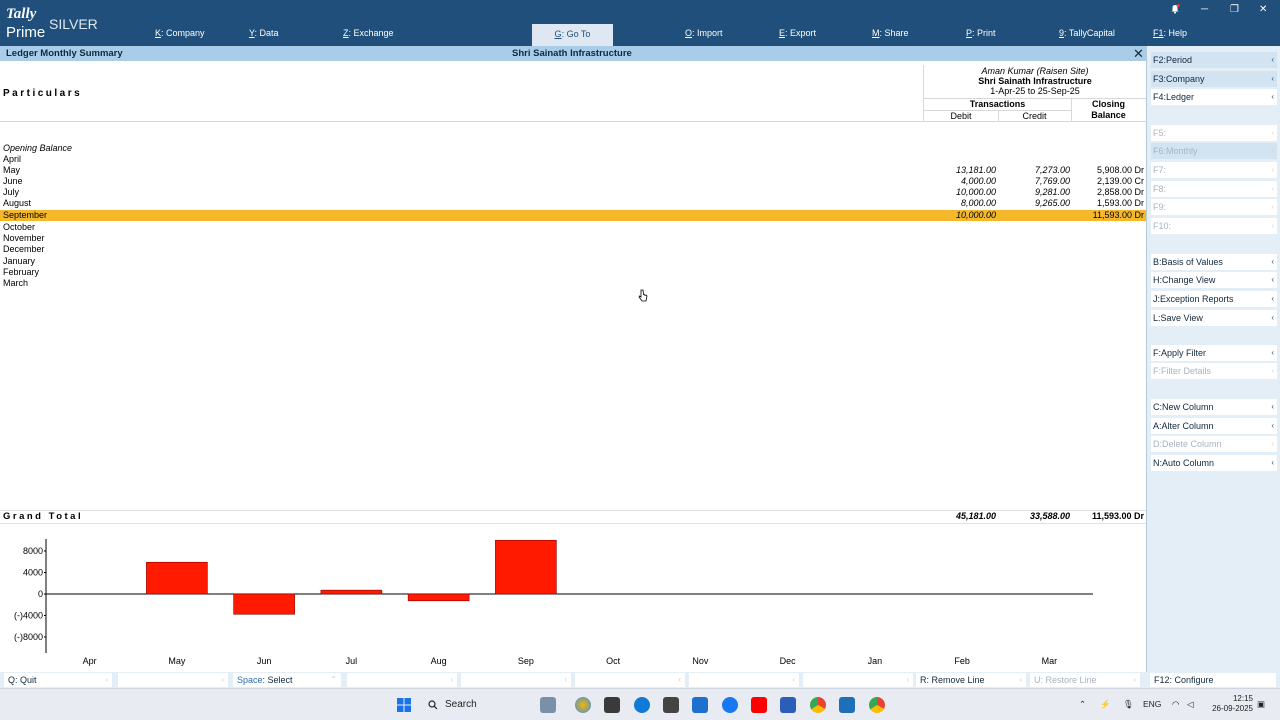  Describe the element at coordinates (759, 705) in the screenshot. I see `youtube-icon` at that location.